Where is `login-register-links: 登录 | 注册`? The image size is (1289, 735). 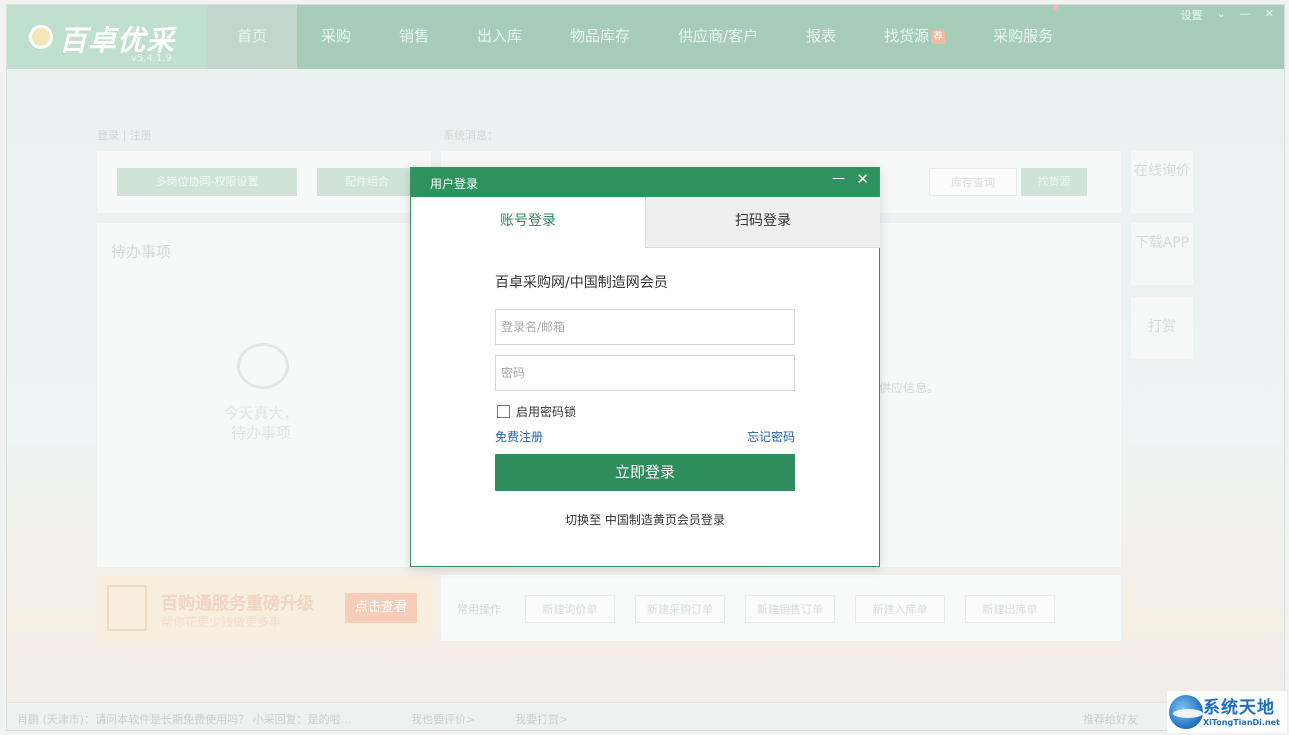
login-register-links: 登录 | 注册 is located at coordinates (124, 135).